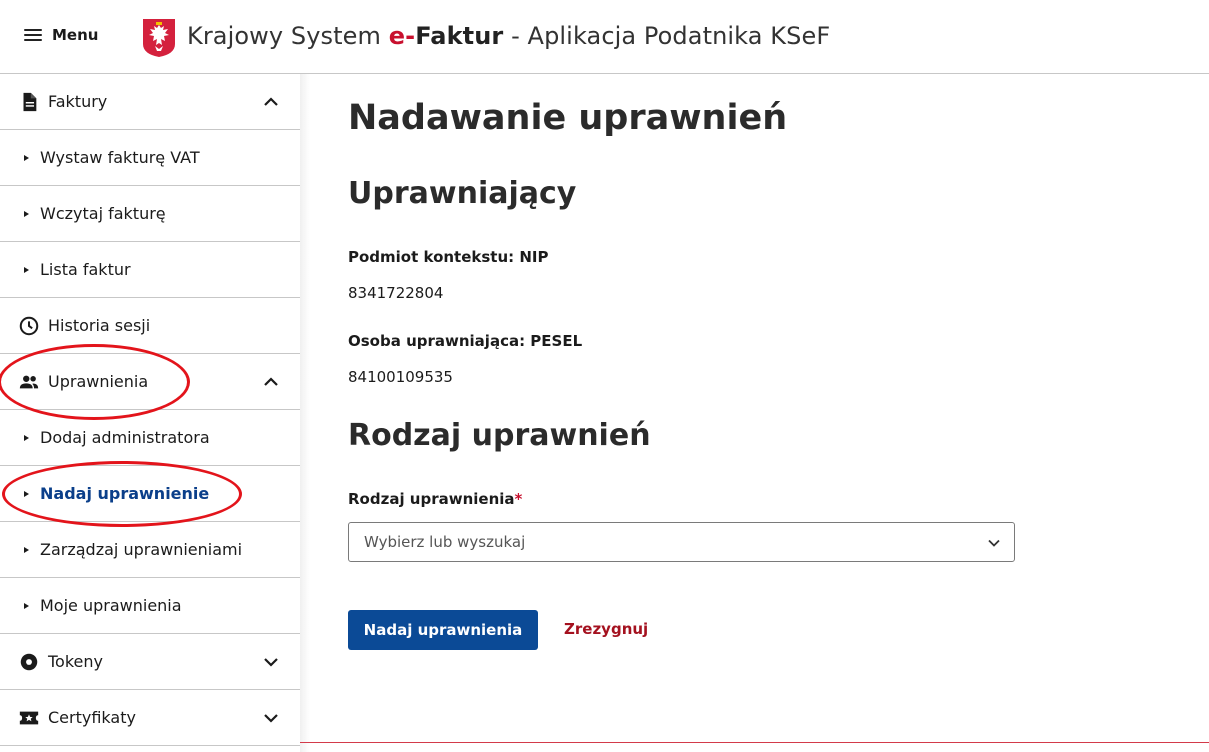  I want to click on hamburger-icon, so click(33, 35).